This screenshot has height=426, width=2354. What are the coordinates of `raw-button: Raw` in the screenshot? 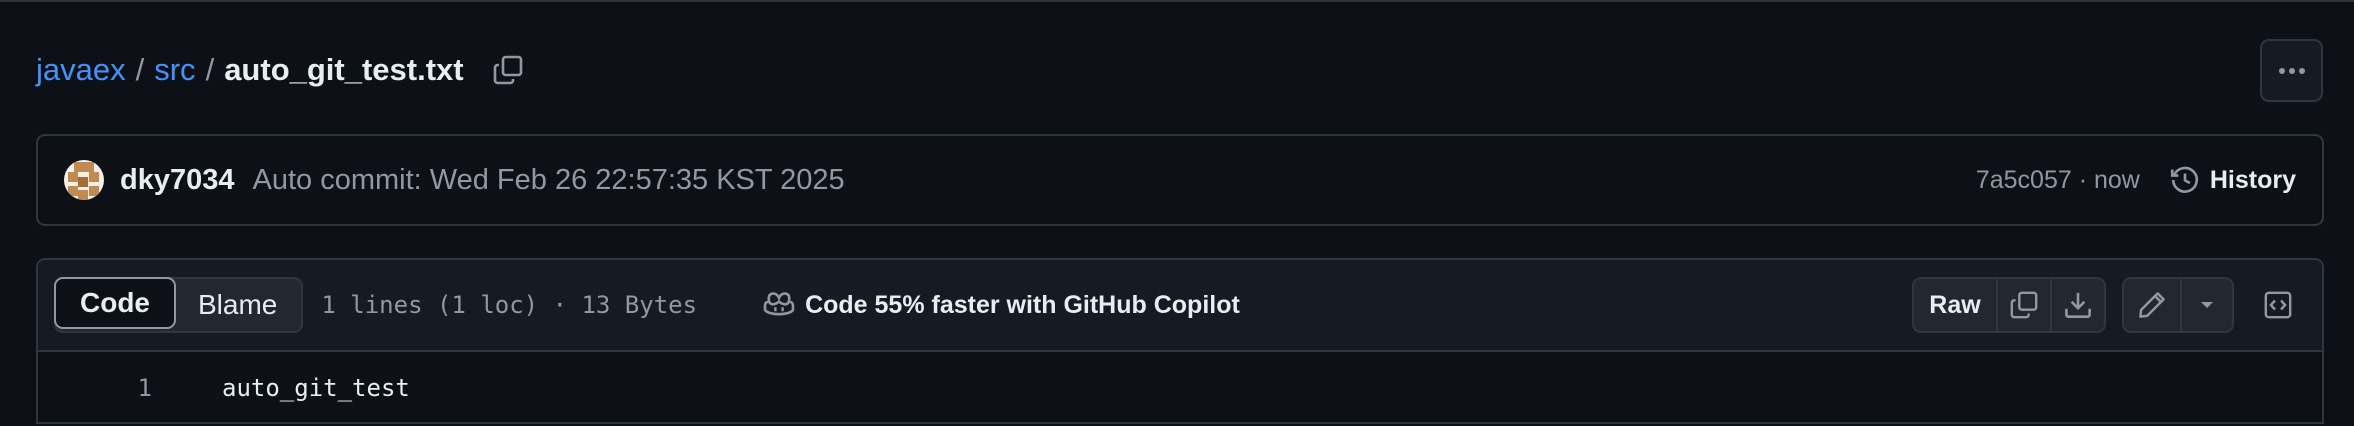 It's located at (1955, 305).